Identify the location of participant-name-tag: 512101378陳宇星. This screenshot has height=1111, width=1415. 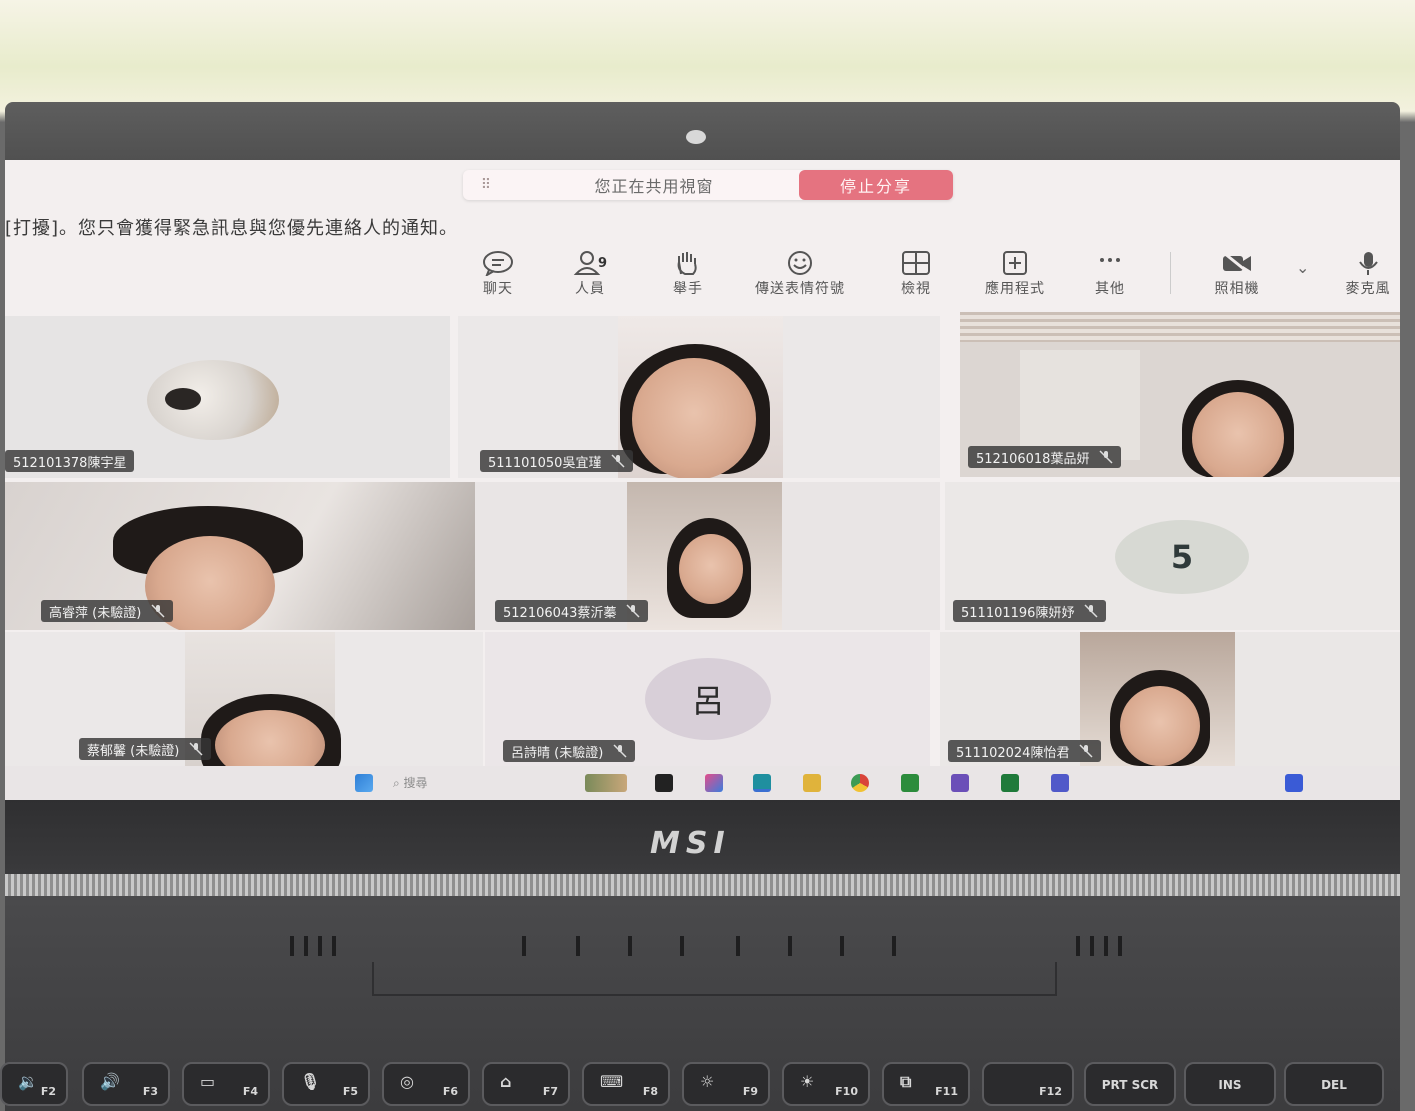
(70, 461).